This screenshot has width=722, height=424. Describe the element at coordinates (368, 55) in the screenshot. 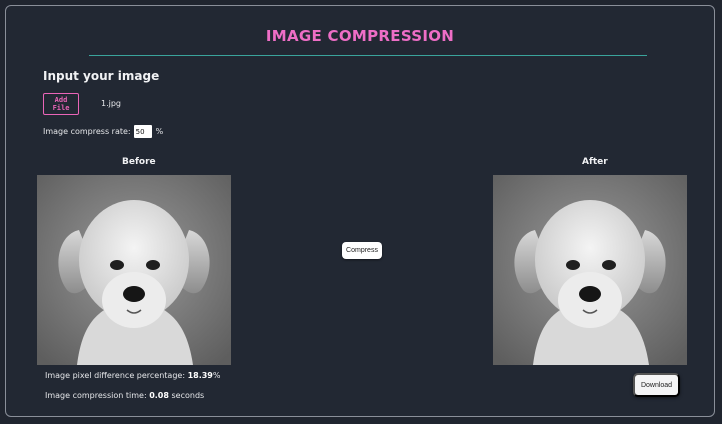

I see `title-divider` at that location.